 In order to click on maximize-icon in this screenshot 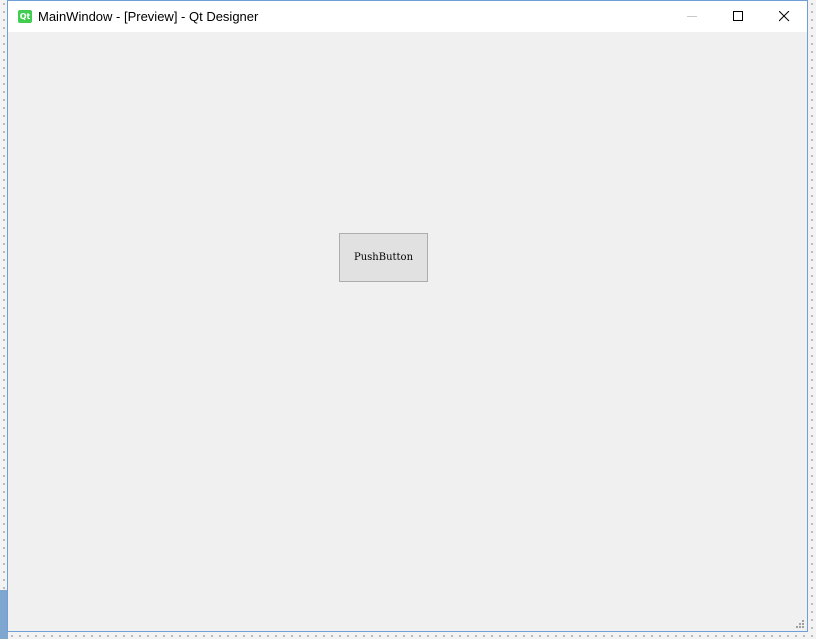, I will do `click(738, 16)`.